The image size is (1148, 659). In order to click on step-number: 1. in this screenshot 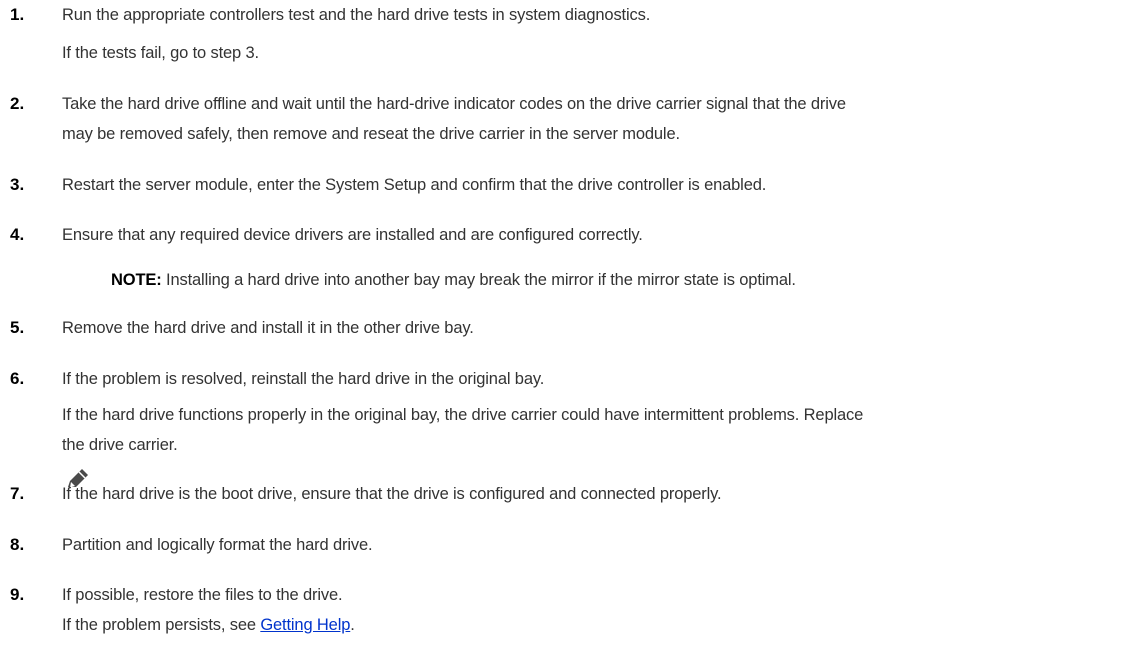, I will do `click(17, 14)`.